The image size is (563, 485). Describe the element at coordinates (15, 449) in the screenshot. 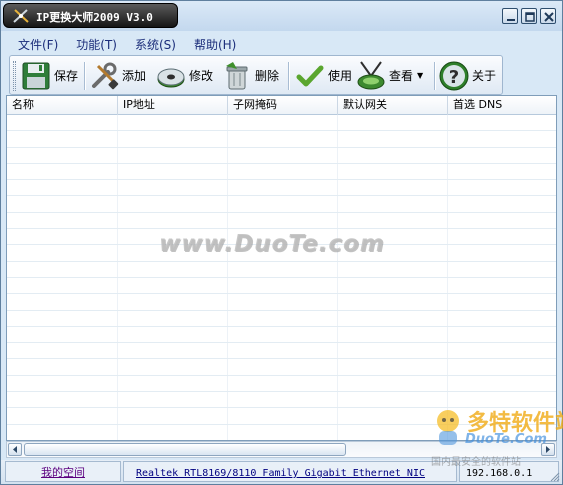

I see `scroll-left-button` at that location.